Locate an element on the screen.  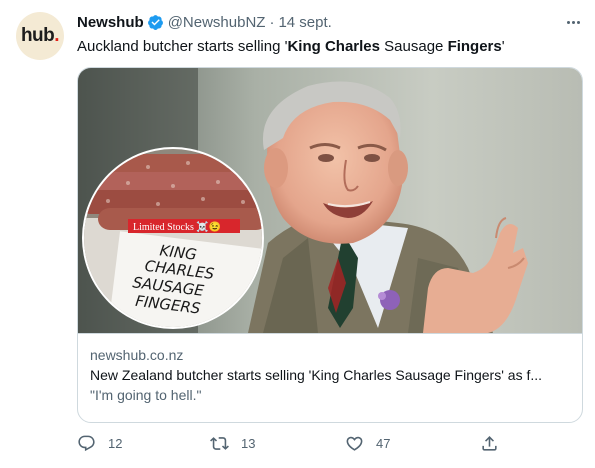
card-domain: newshub.co.nz is located at coordinates (137, 355).